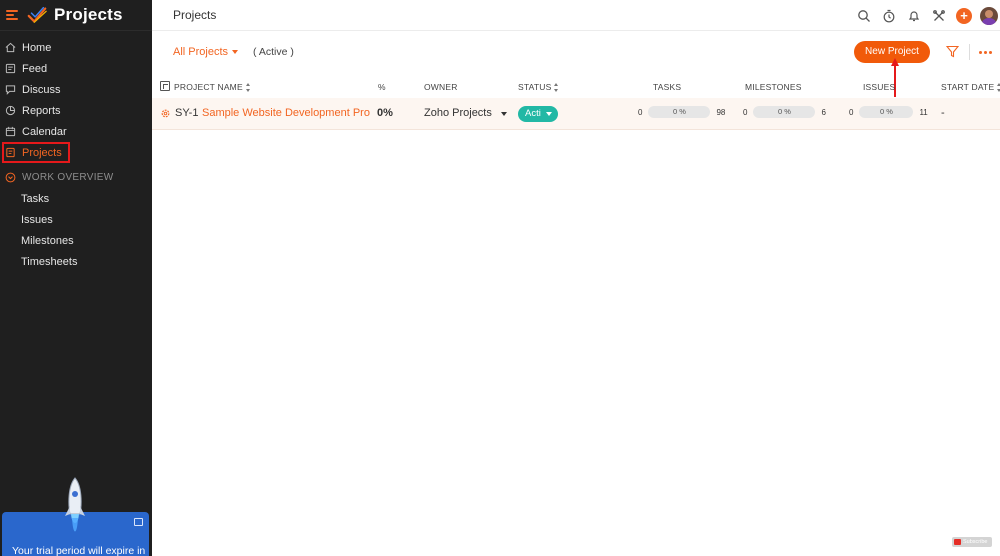 The width and height of the screenshot is (1000, 556). I want to click on collapse-circle-icon, so click(10, 177).